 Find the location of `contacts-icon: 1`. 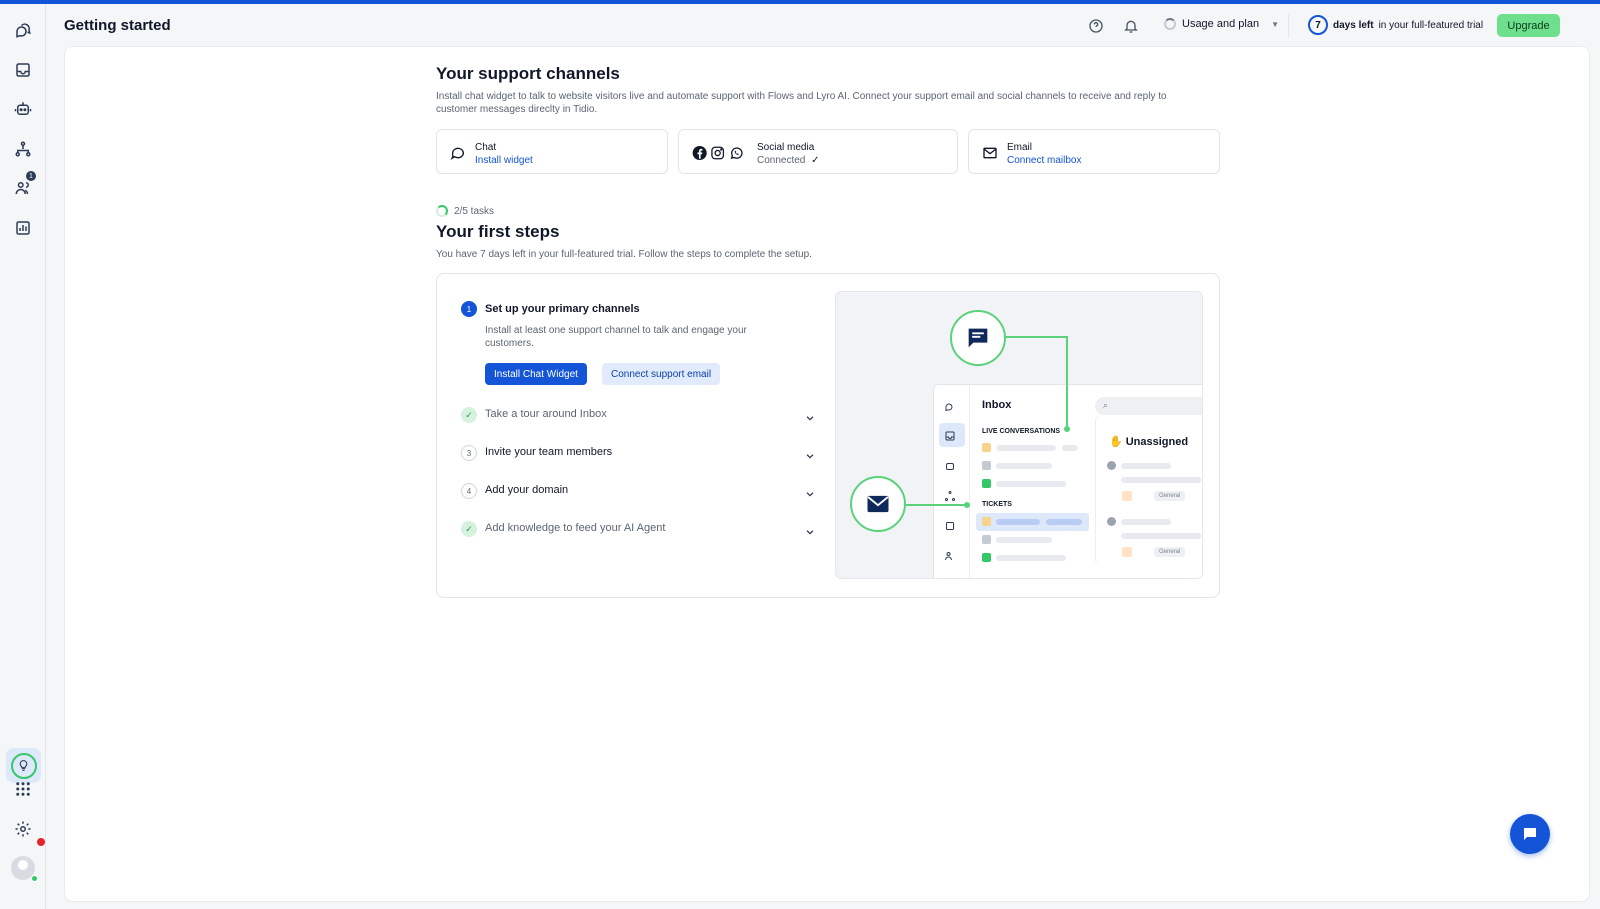

contacts-icon: 1 is located at coordinates (23, 185).